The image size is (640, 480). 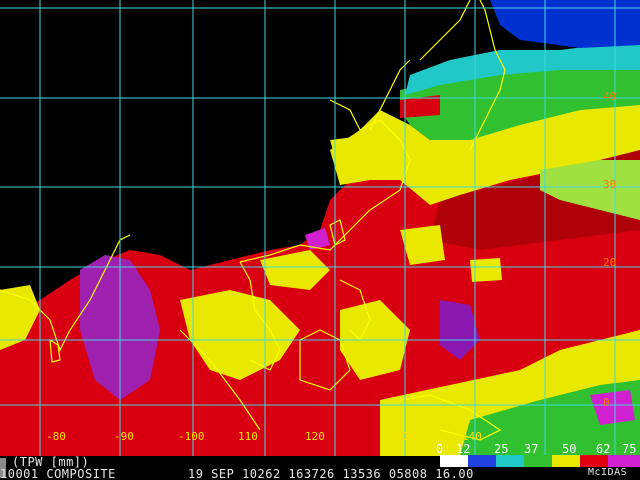 I want to click on scale-tick-62: 62, so click(x=603, y=449).